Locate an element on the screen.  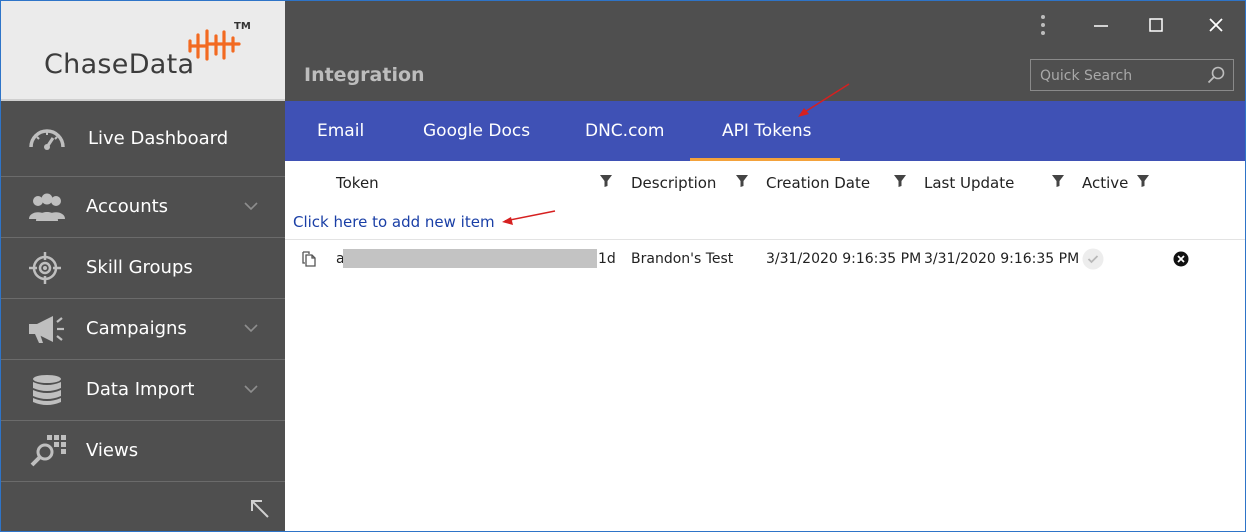
logo-waveform-icon is located at coordinates (214, 45).